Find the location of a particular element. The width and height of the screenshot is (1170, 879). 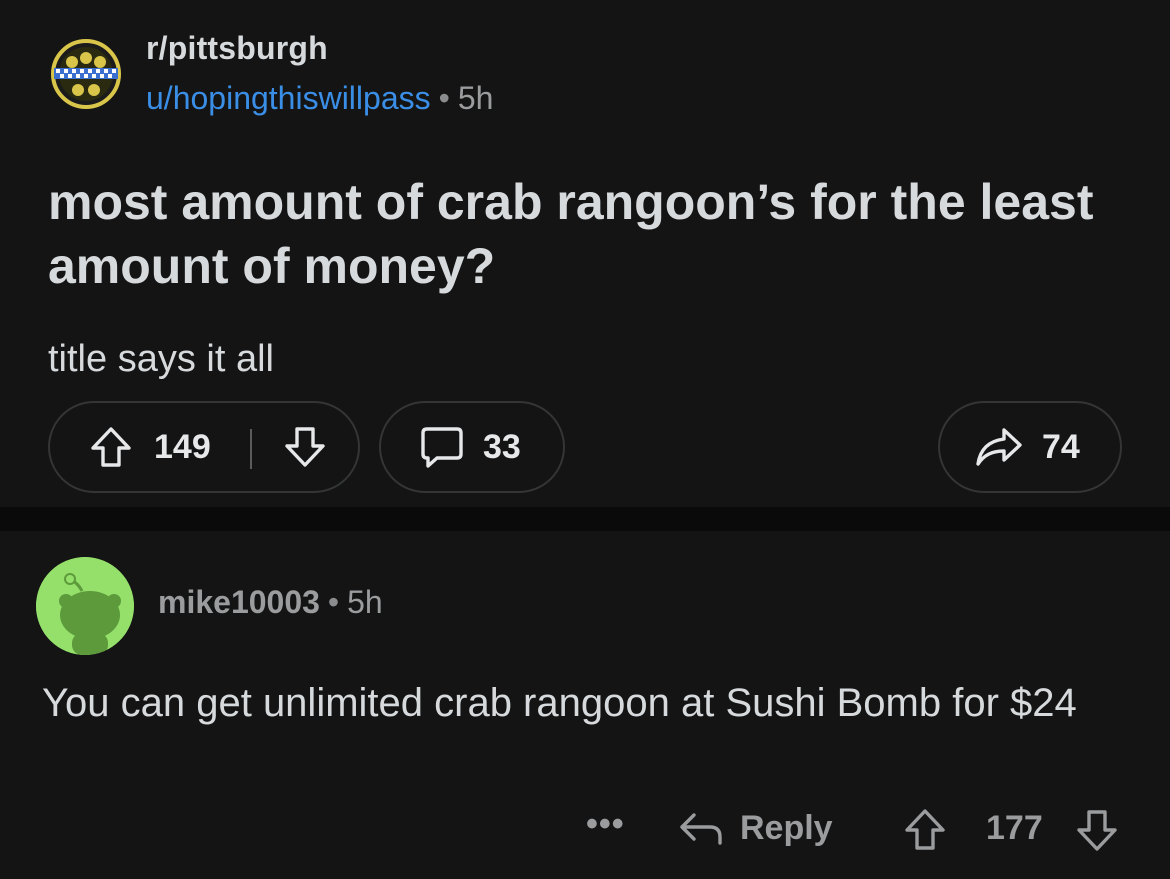

vote-divider is located at coordinates (251, 449).